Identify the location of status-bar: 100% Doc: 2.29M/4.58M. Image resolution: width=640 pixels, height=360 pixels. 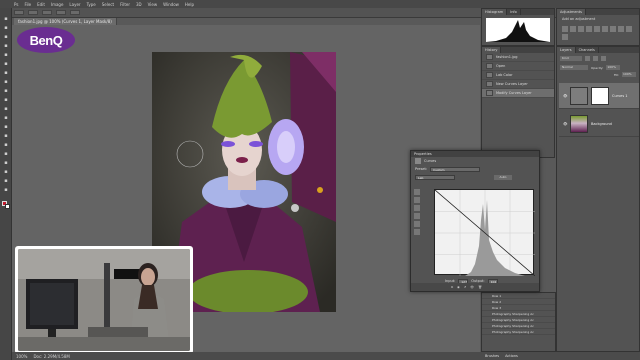
(247, 356).